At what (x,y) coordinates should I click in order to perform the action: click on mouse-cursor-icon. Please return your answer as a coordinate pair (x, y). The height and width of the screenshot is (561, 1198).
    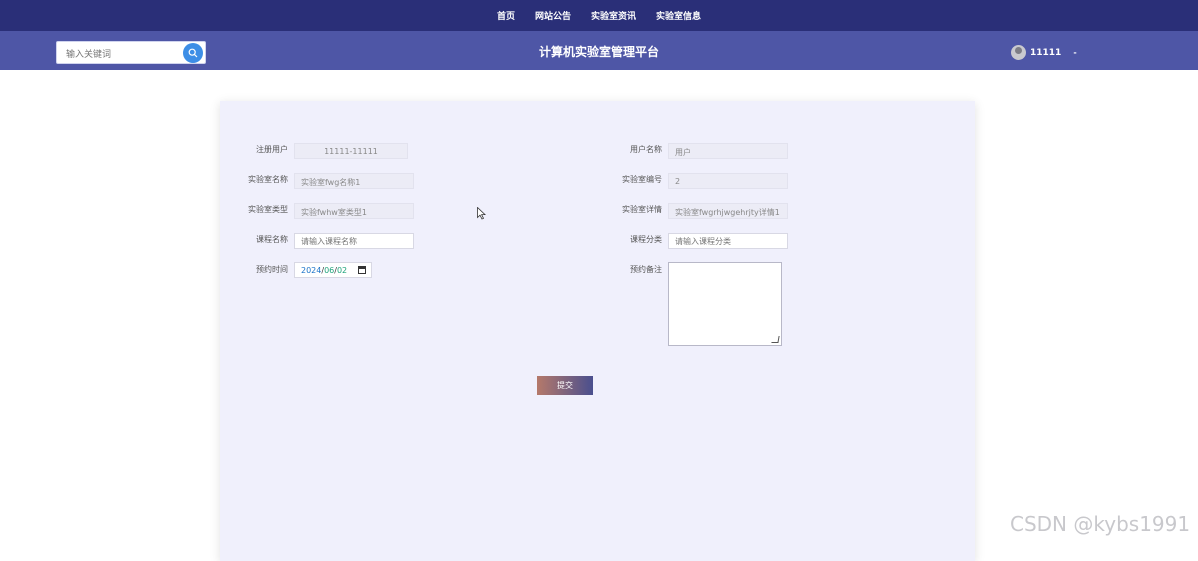
    Looking at the image, I should click on (481, 213).